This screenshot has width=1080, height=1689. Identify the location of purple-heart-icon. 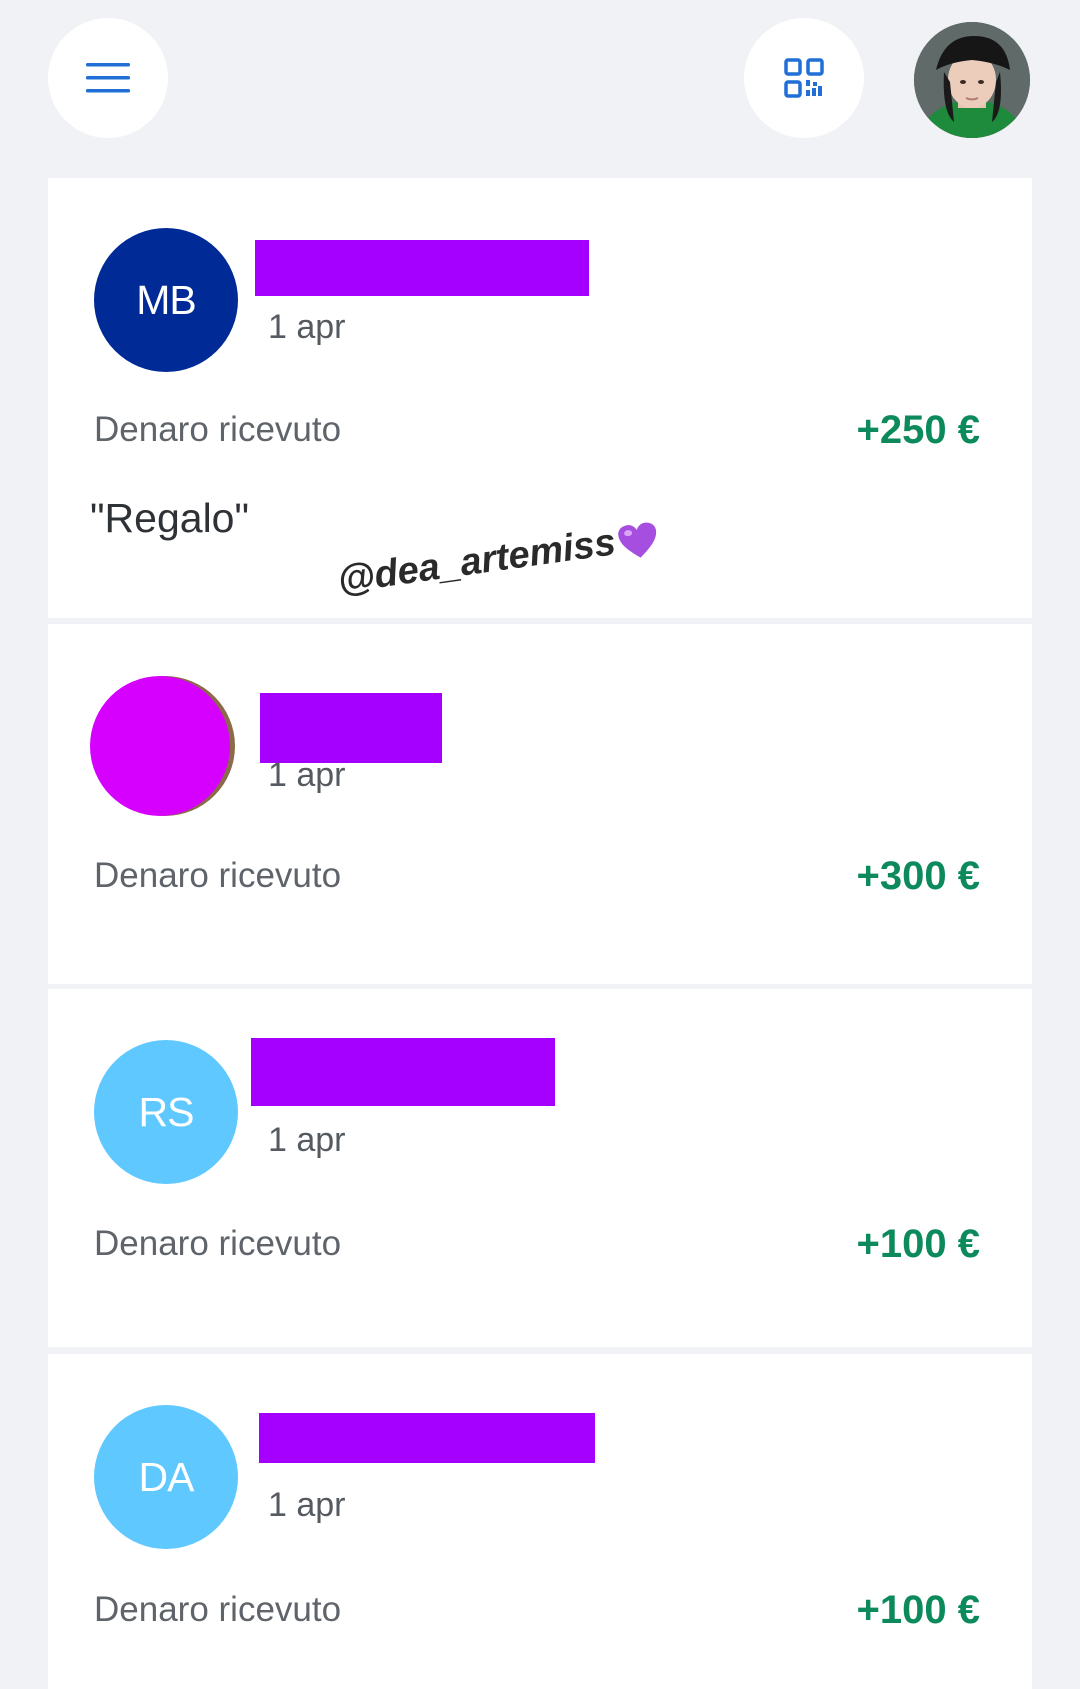
(637, 540).